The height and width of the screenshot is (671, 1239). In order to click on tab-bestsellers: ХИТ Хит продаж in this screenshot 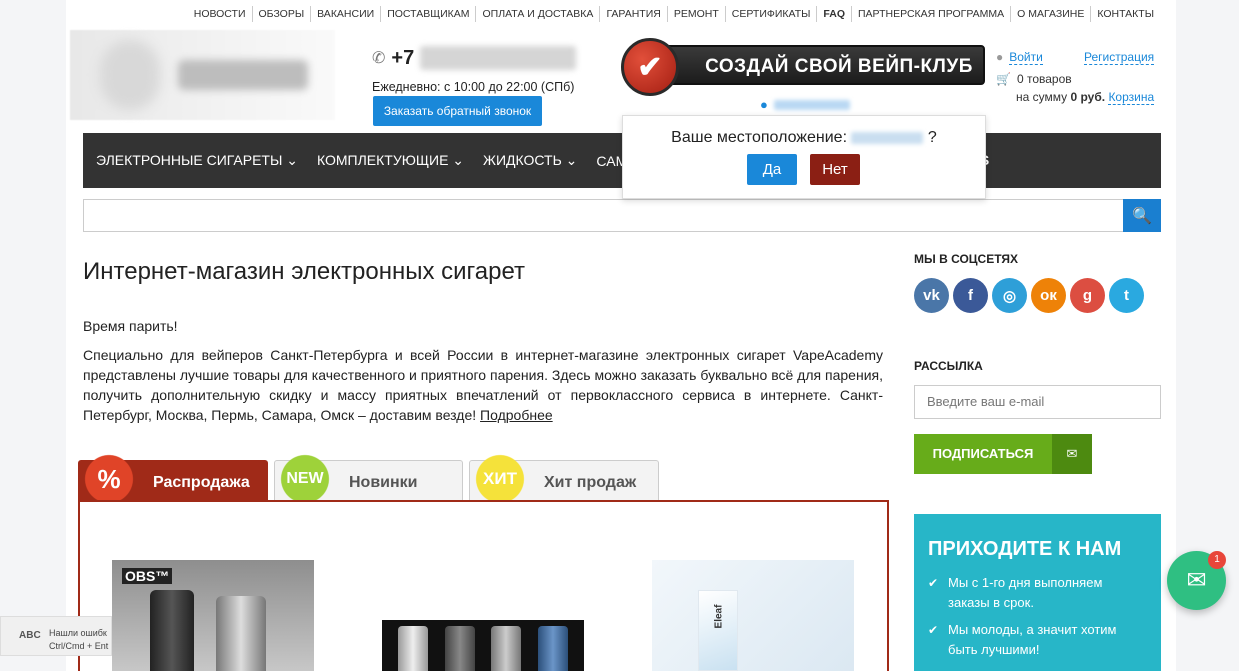, I will do `click(562, 479)`.